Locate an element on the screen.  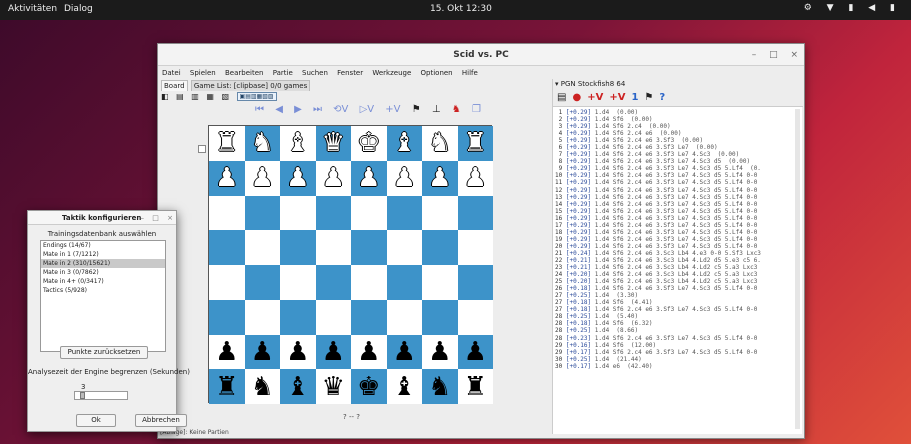
white-piece-icon: ♝ is located at coordinates (297, 143).